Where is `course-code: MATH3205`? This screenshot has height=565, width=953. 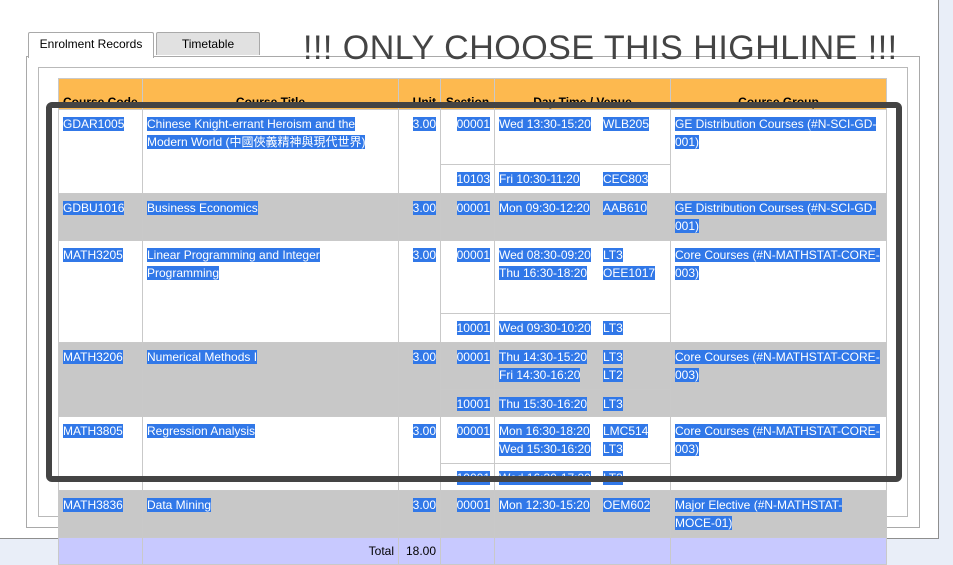
course-code: MATH3205 is located at coordinates (93, 255).